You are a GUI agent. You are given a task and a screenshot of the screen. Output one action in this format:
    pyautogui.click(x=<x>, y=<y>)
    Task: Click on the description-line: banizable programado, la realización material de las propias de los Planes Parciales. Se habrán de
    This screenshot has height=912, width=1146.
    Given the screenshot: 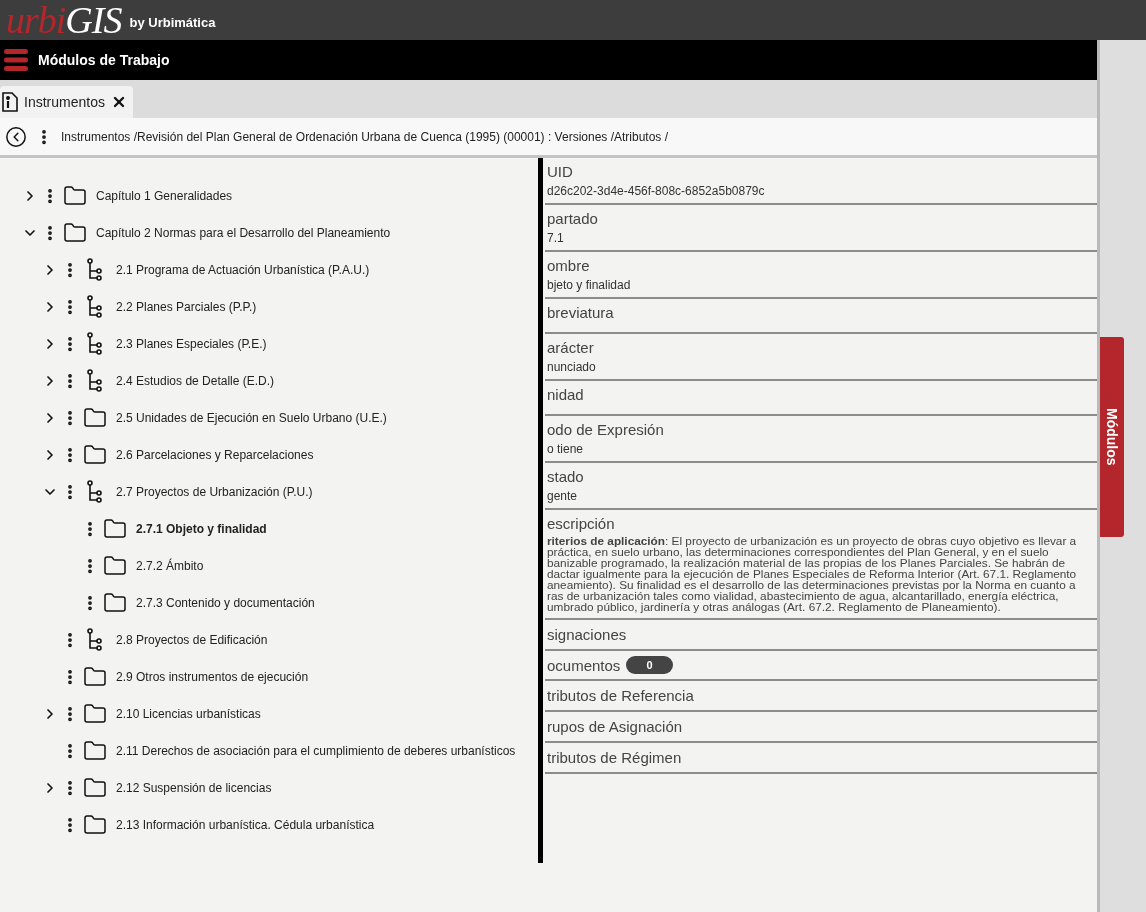 What is the action you would take?
    pyautogui.click(x=807, y=563)
    